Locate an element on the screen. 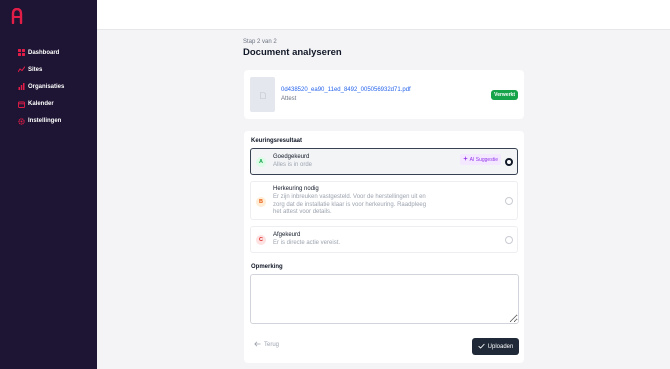 Image resolution: width=670 pixels, height=369 pixels. inspection-result-label: Keuringsresultaat is located at coordinates (277, 141).